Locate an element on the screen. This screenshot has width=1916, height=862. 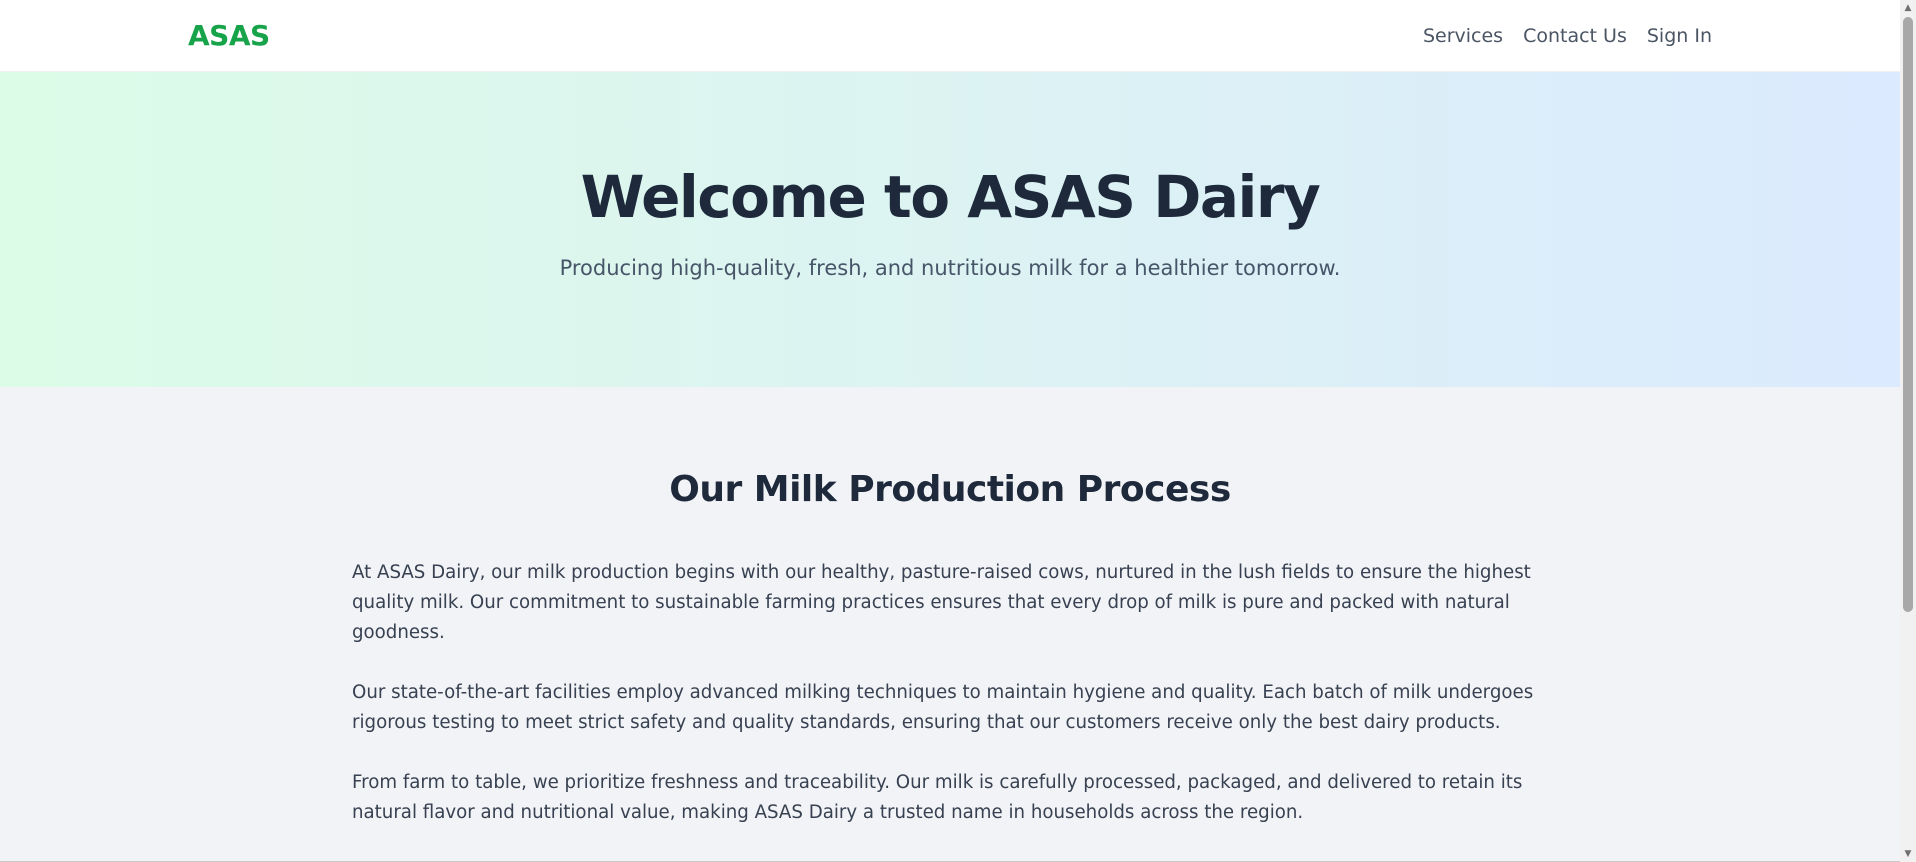
vertical-scrollbar: ▲ ▼ is located at coordinates (1908, 431).